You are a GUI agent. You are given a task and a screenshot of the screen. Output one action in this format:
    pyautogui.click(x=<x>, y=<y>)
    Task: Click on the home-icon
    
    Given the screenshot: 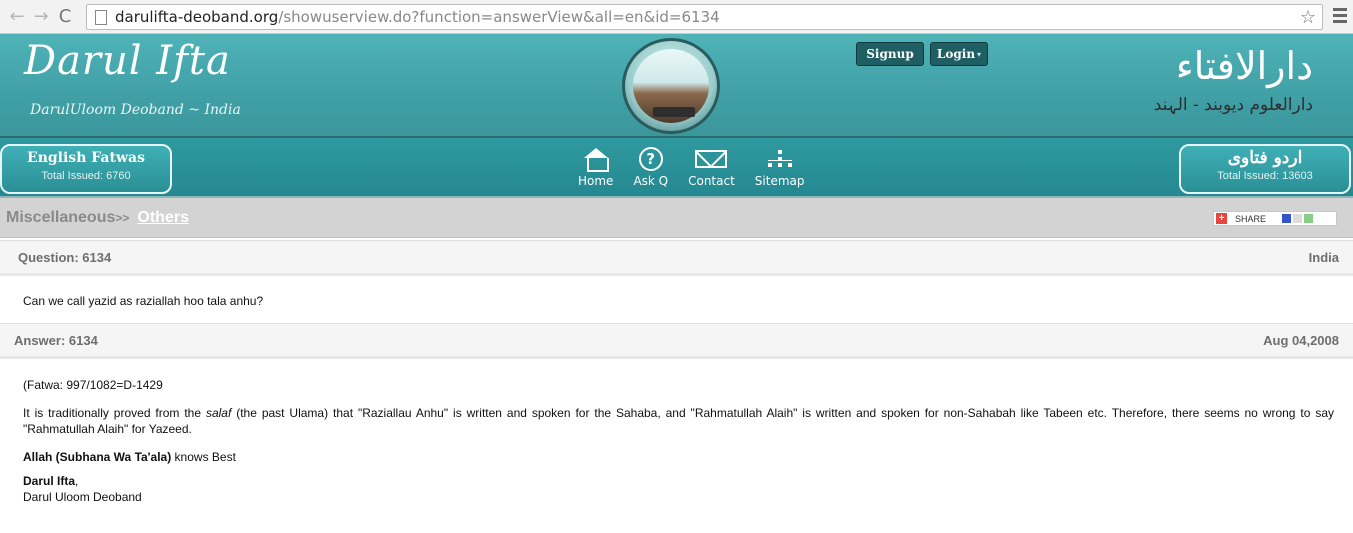 What is the action you would take?
    pyautogui.click(x=596, y=160)
    